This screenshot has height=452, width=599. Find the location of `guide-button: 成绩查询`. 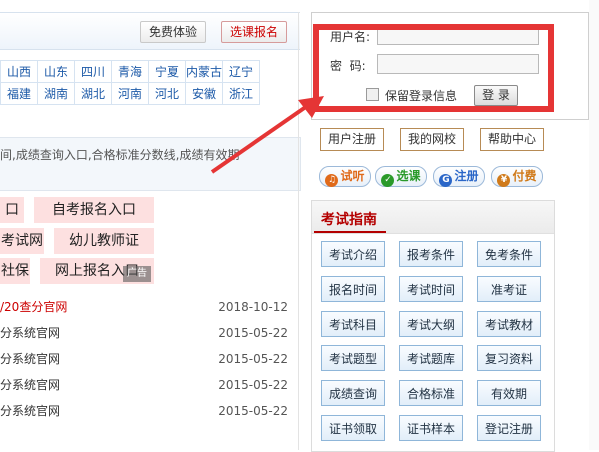

guide-button: 成绩查询 is located at coordinates (353, 393).